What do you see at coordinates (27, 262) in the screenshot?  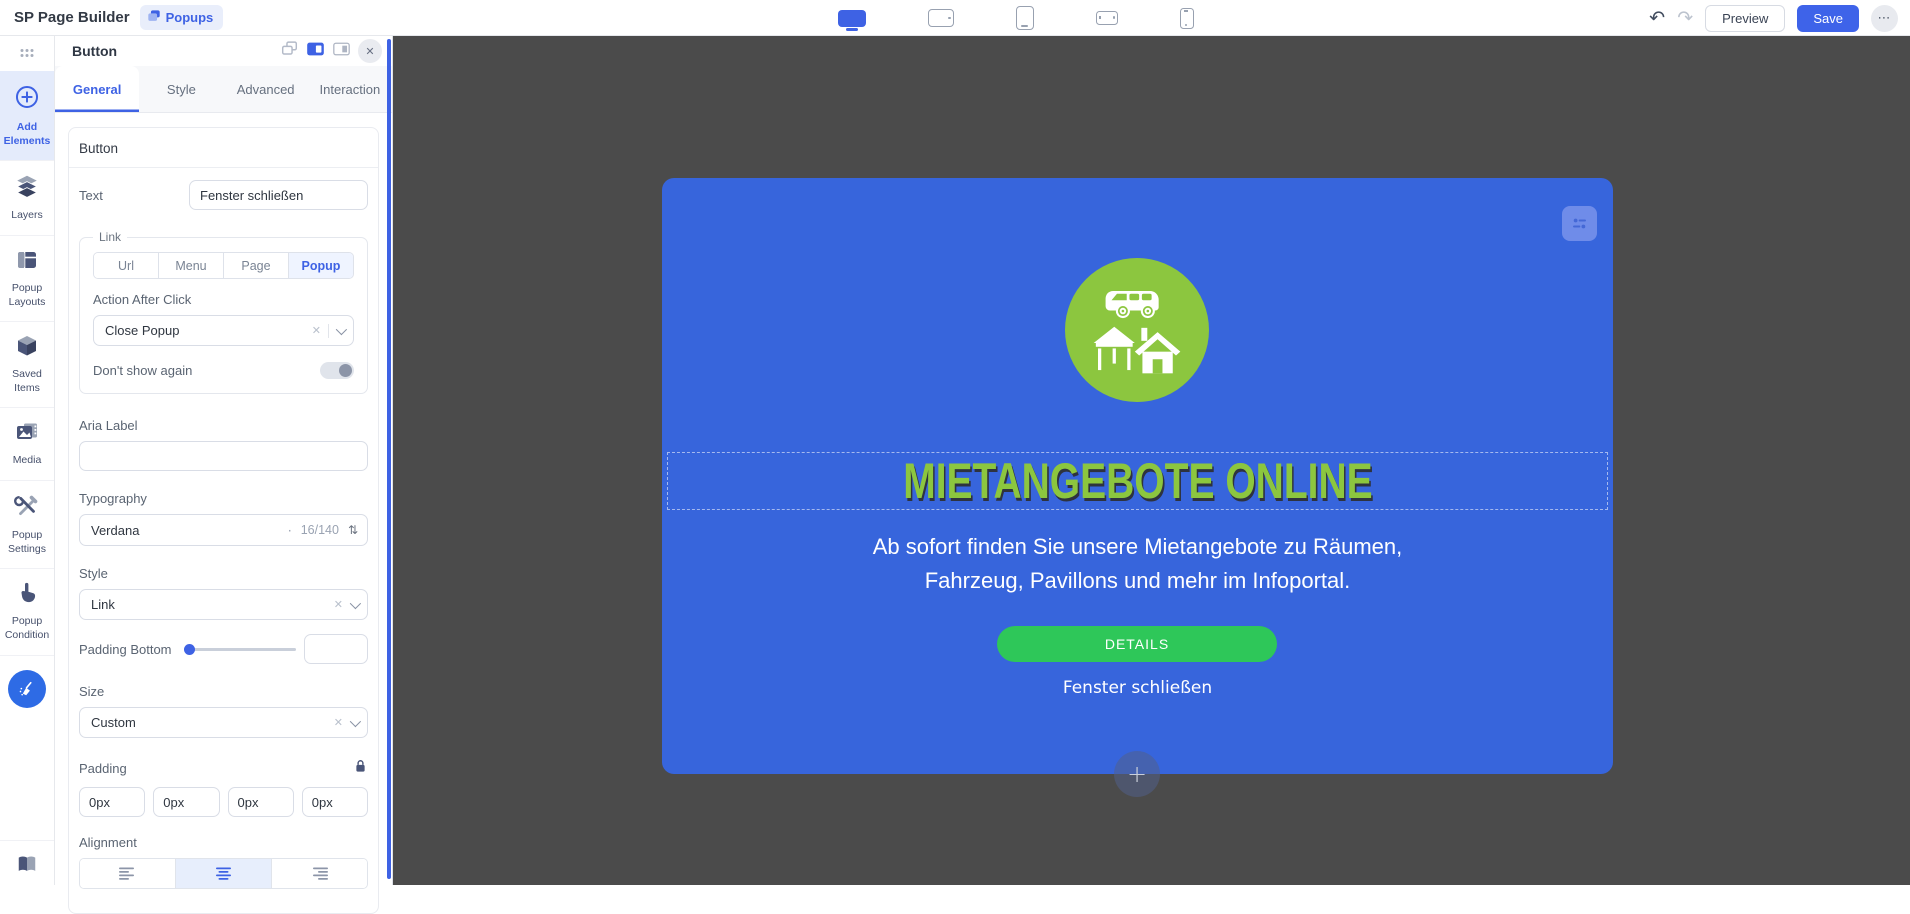 I see `layout-icon` at bounding box center [27, 262].